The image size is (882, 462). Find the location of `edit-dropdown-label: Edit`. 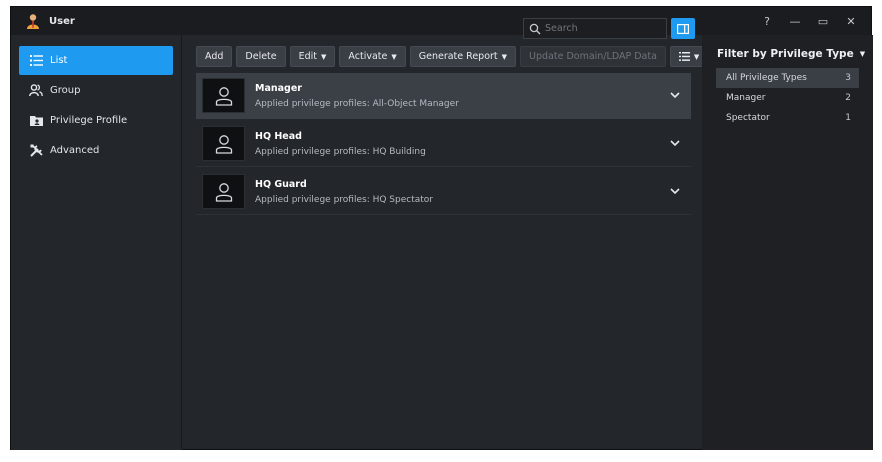

edit-dropdown-label: Edit is located at coordinates (308, 56).